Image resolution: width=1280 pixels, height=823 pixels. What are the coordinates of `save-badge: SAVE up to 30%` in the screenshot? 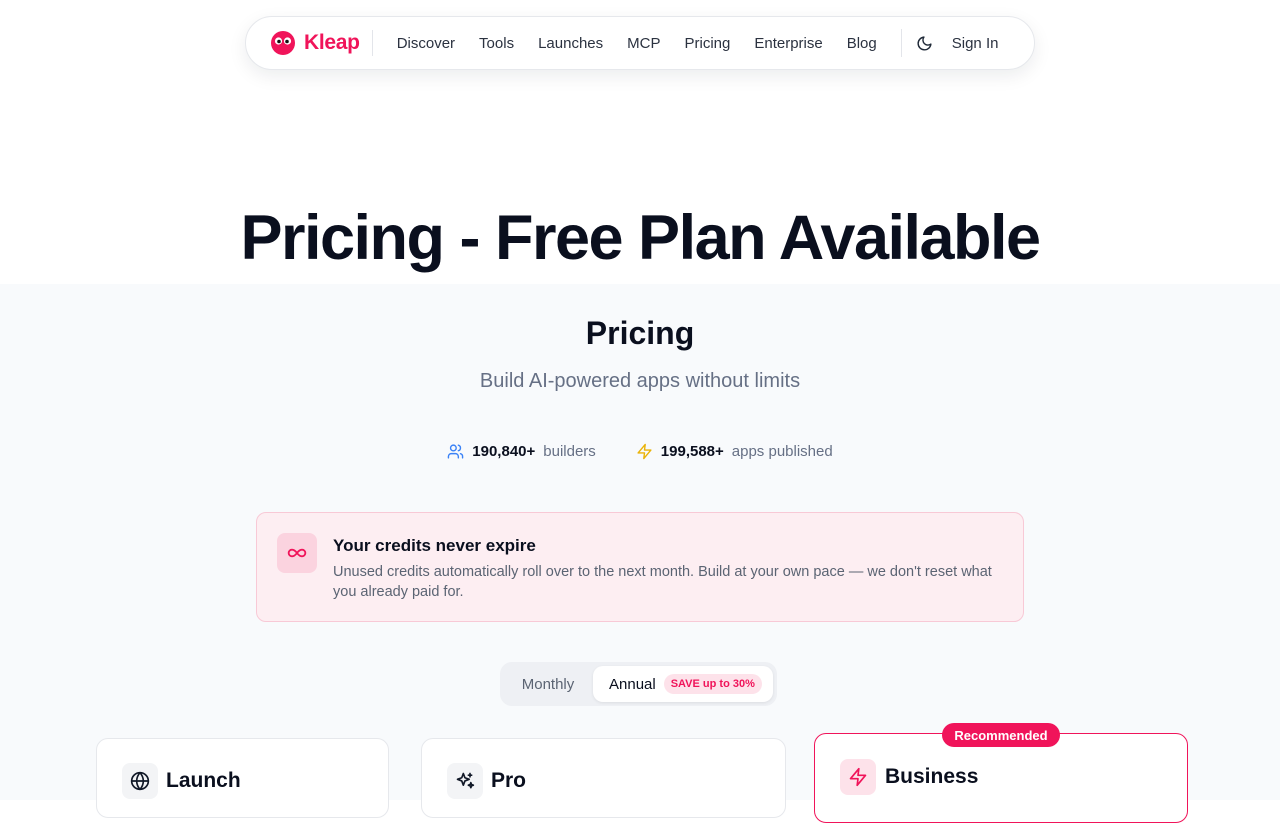 It's located at (712, 684).